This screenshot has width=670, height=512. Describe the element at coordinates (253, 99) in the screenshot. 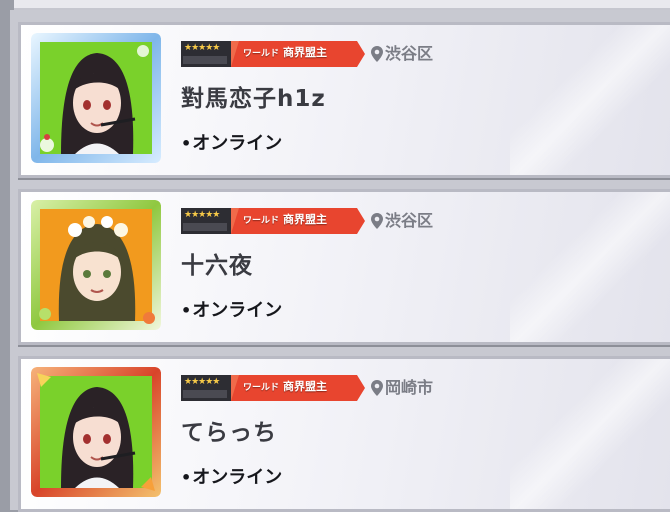

I see `player-name: 對馬恋子h1z` at that location.